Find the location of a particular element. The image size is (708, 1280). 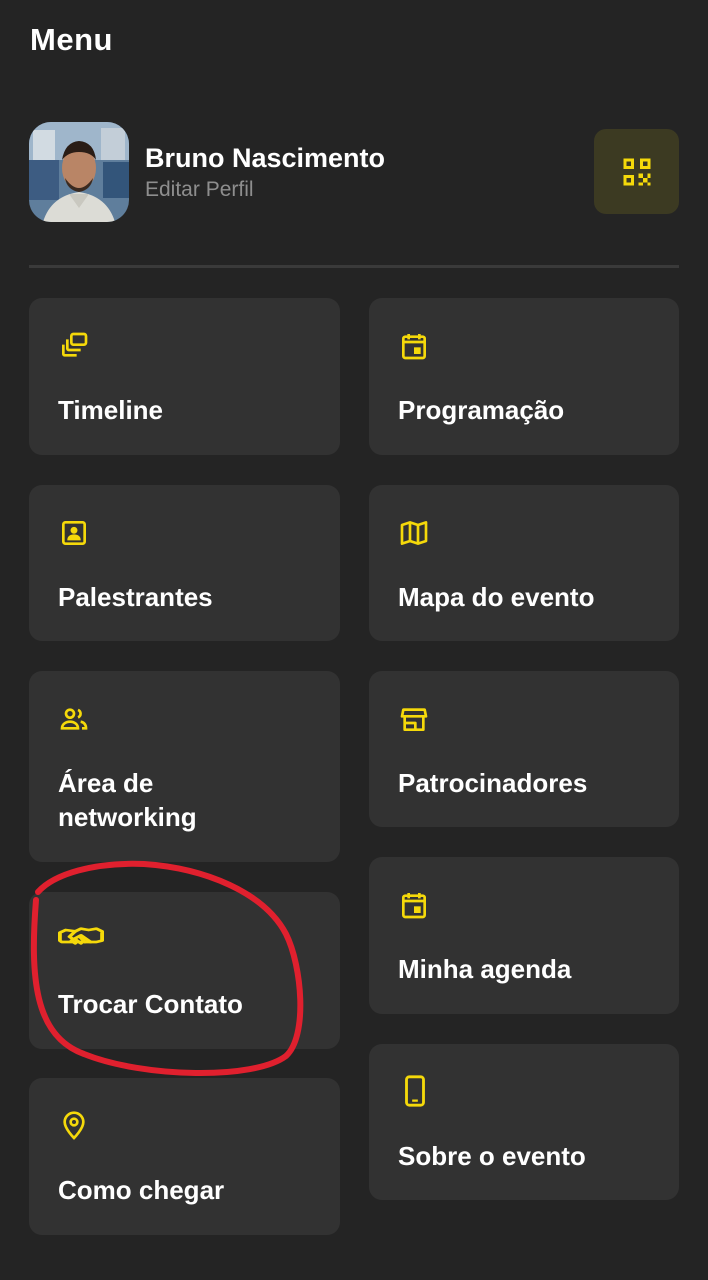

menu-item-como-chegar: Como chegar is located at coordinates (184, 1156).